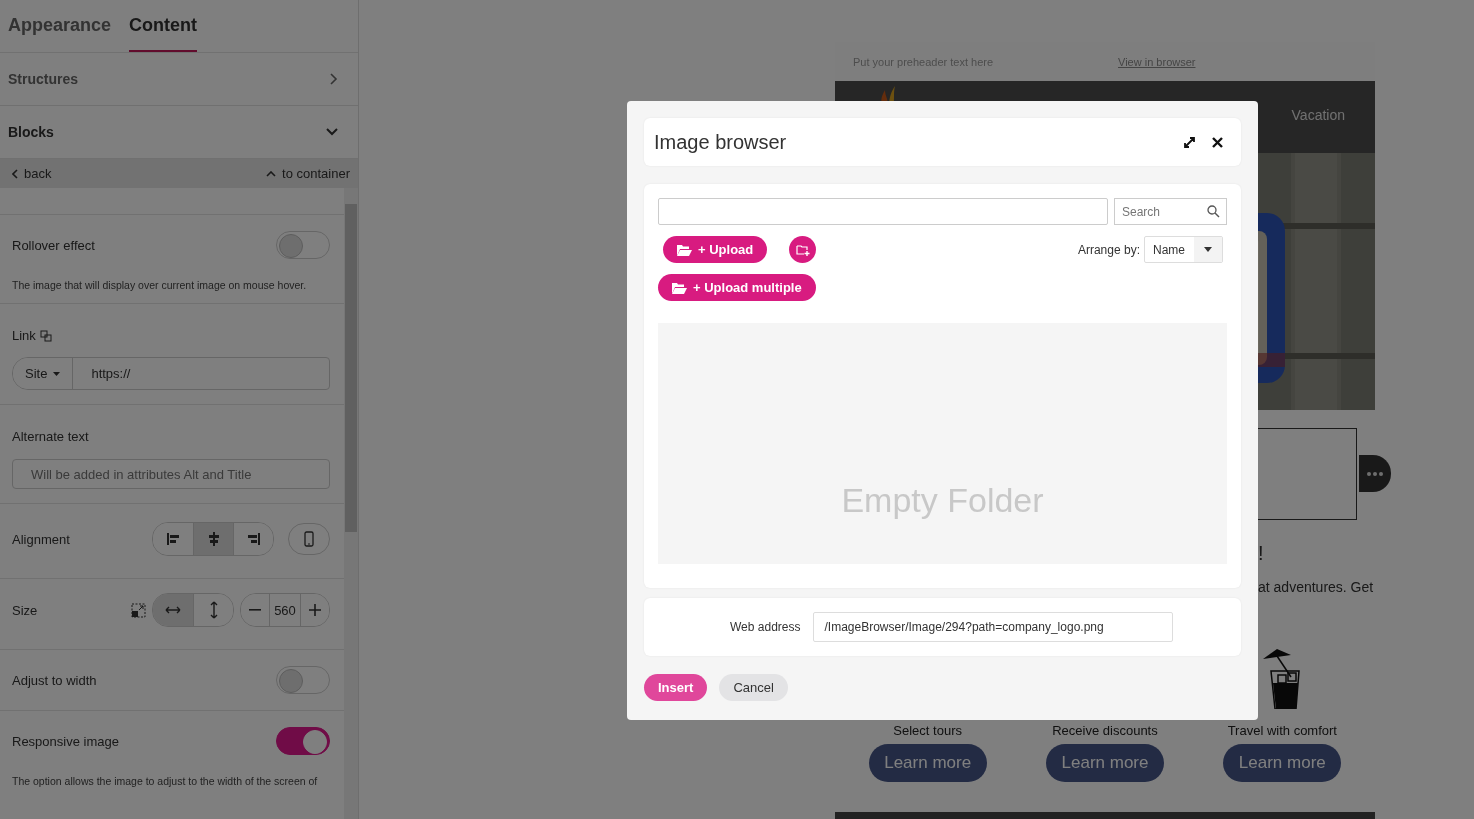 Image resolution: width=1474 pixels, height=819 pixels. Describe the element at coordinates (163, 26) in the screenshot. I see `panel-tab: Content` at that location.